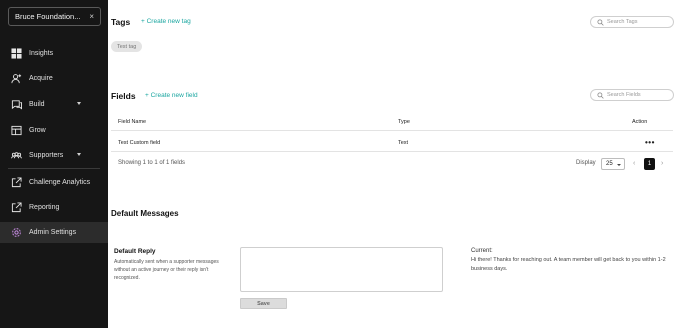 This screenshot has height=328, width=688. What do you see at coordinates (54, 168) in the screenshot?
I see `sidebar-divider` at bounding box center [54, 168].